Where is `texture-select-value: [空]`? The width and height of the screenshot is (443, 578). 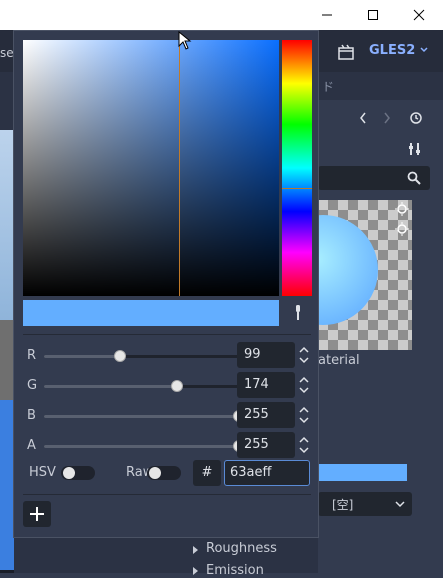
texture-select-value: [空] is located at coordinates (343, 505).